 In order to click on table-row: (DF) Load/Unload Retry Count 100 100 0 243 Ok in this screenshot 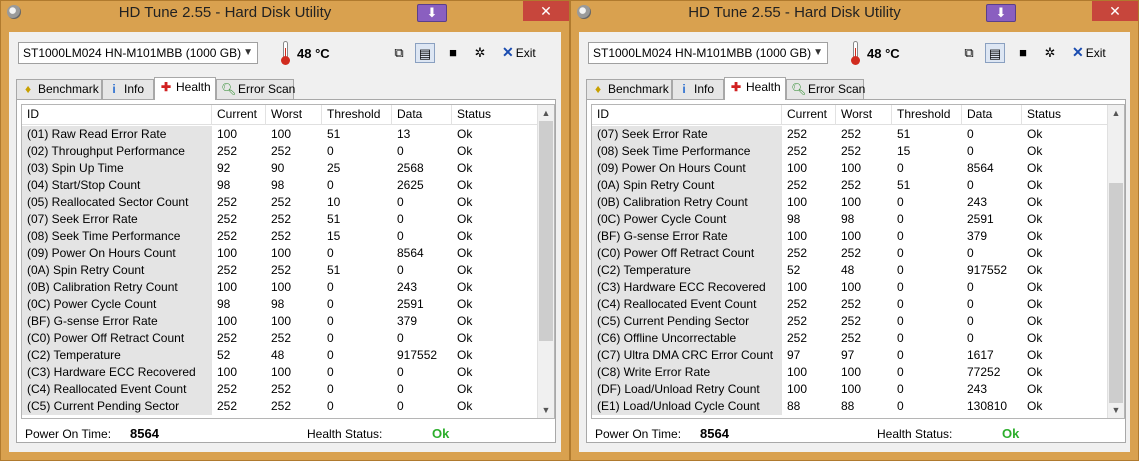, I will do `click(849, 389)`.